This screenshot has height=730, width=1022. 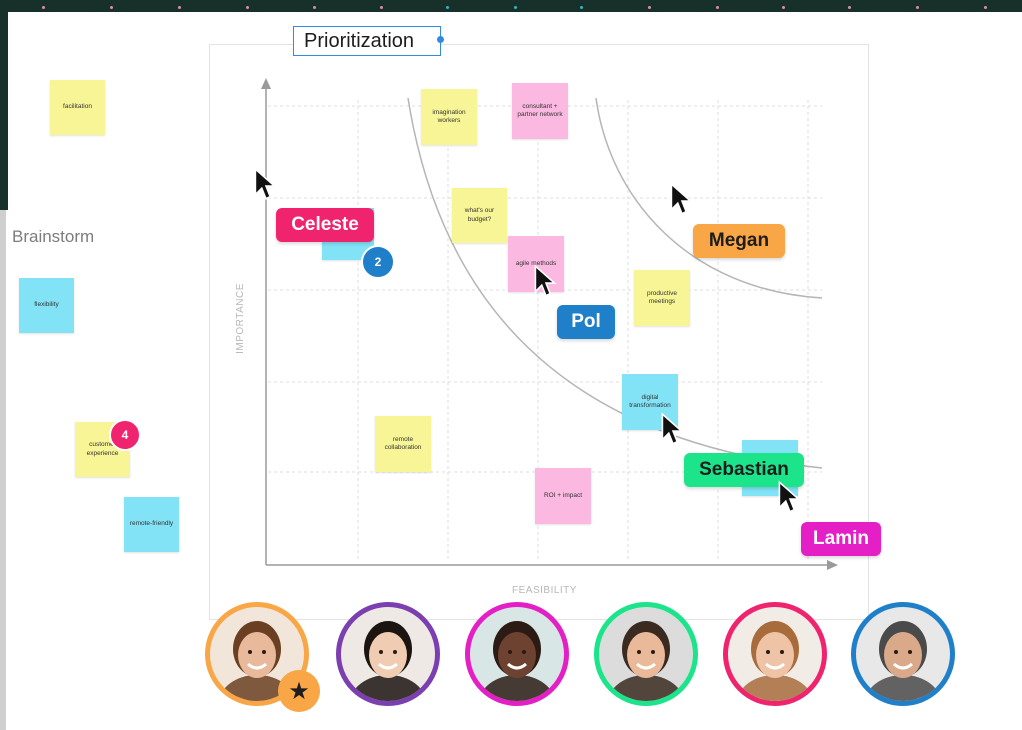 I want to click on sticky-note-text: remote collaboration, so click(x=403, y=443).